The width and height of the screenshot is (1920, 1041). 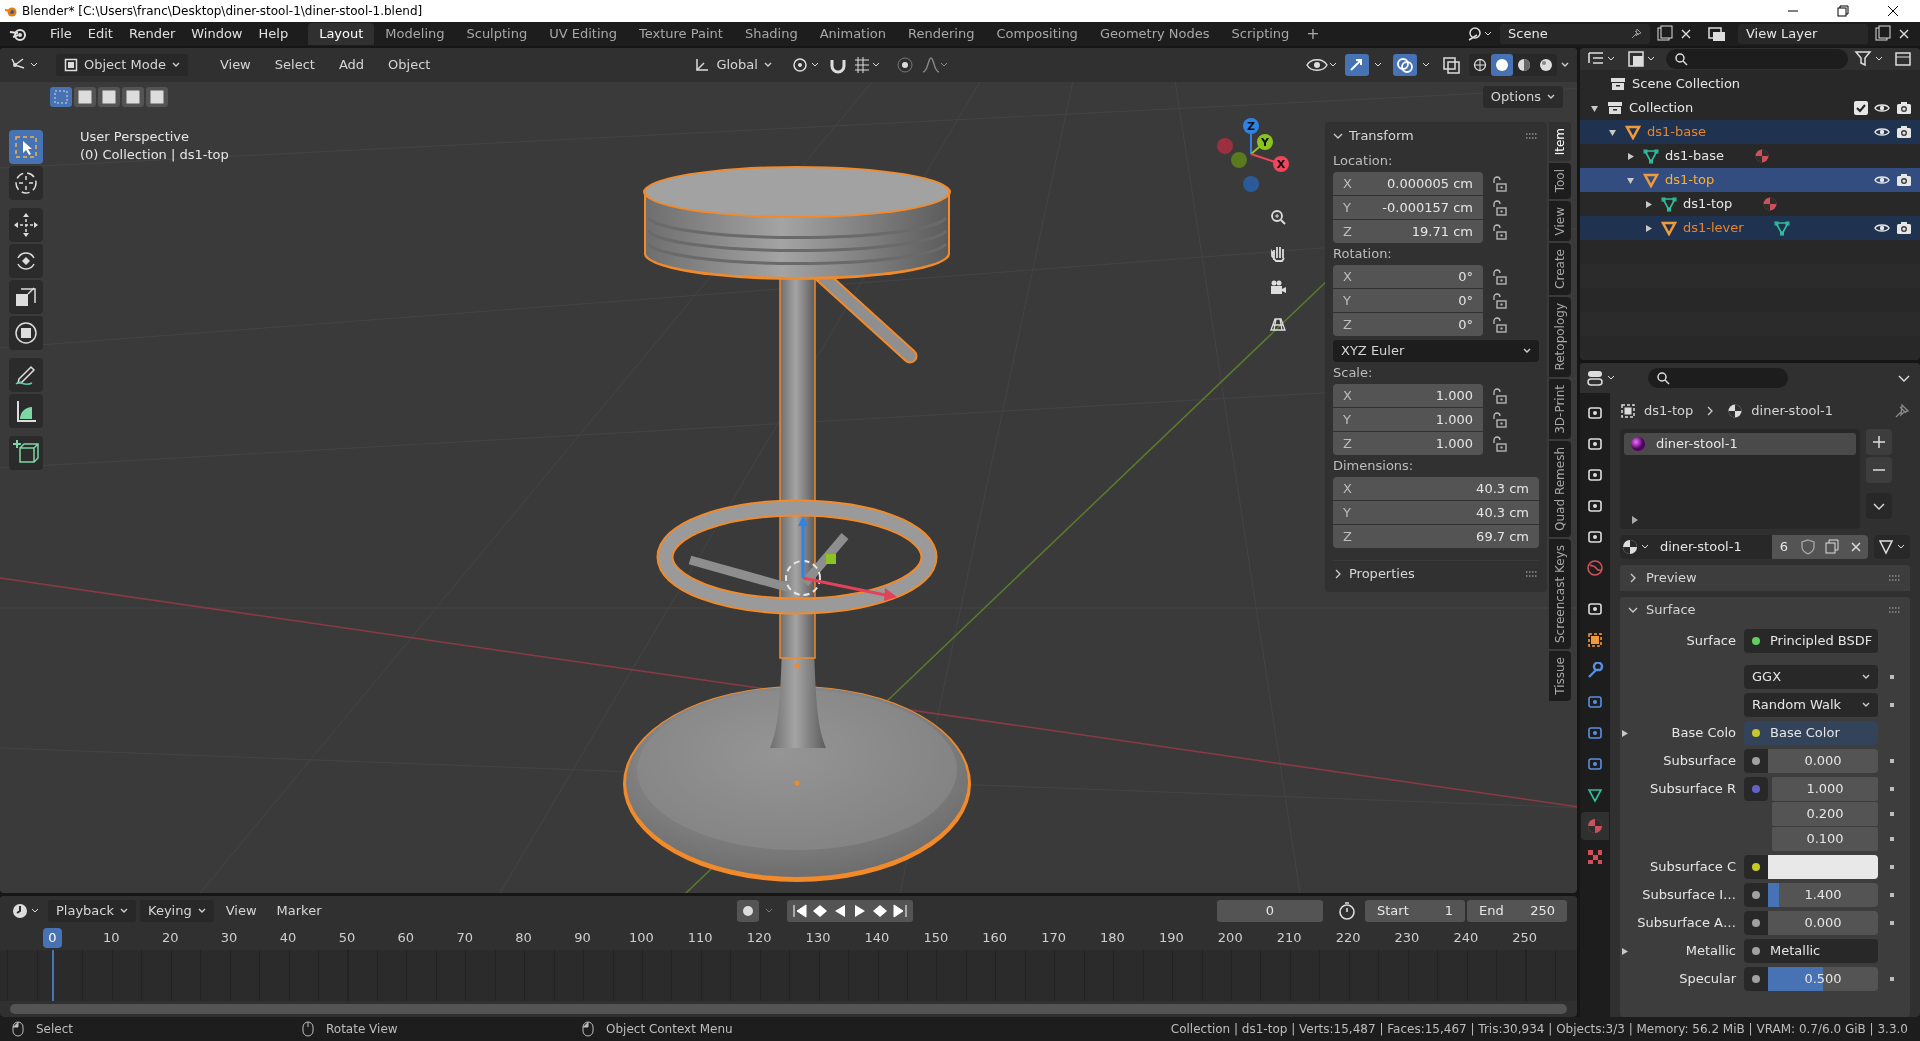 I want to click on menu-dropdown: Playback, so click(x=92, y=911).